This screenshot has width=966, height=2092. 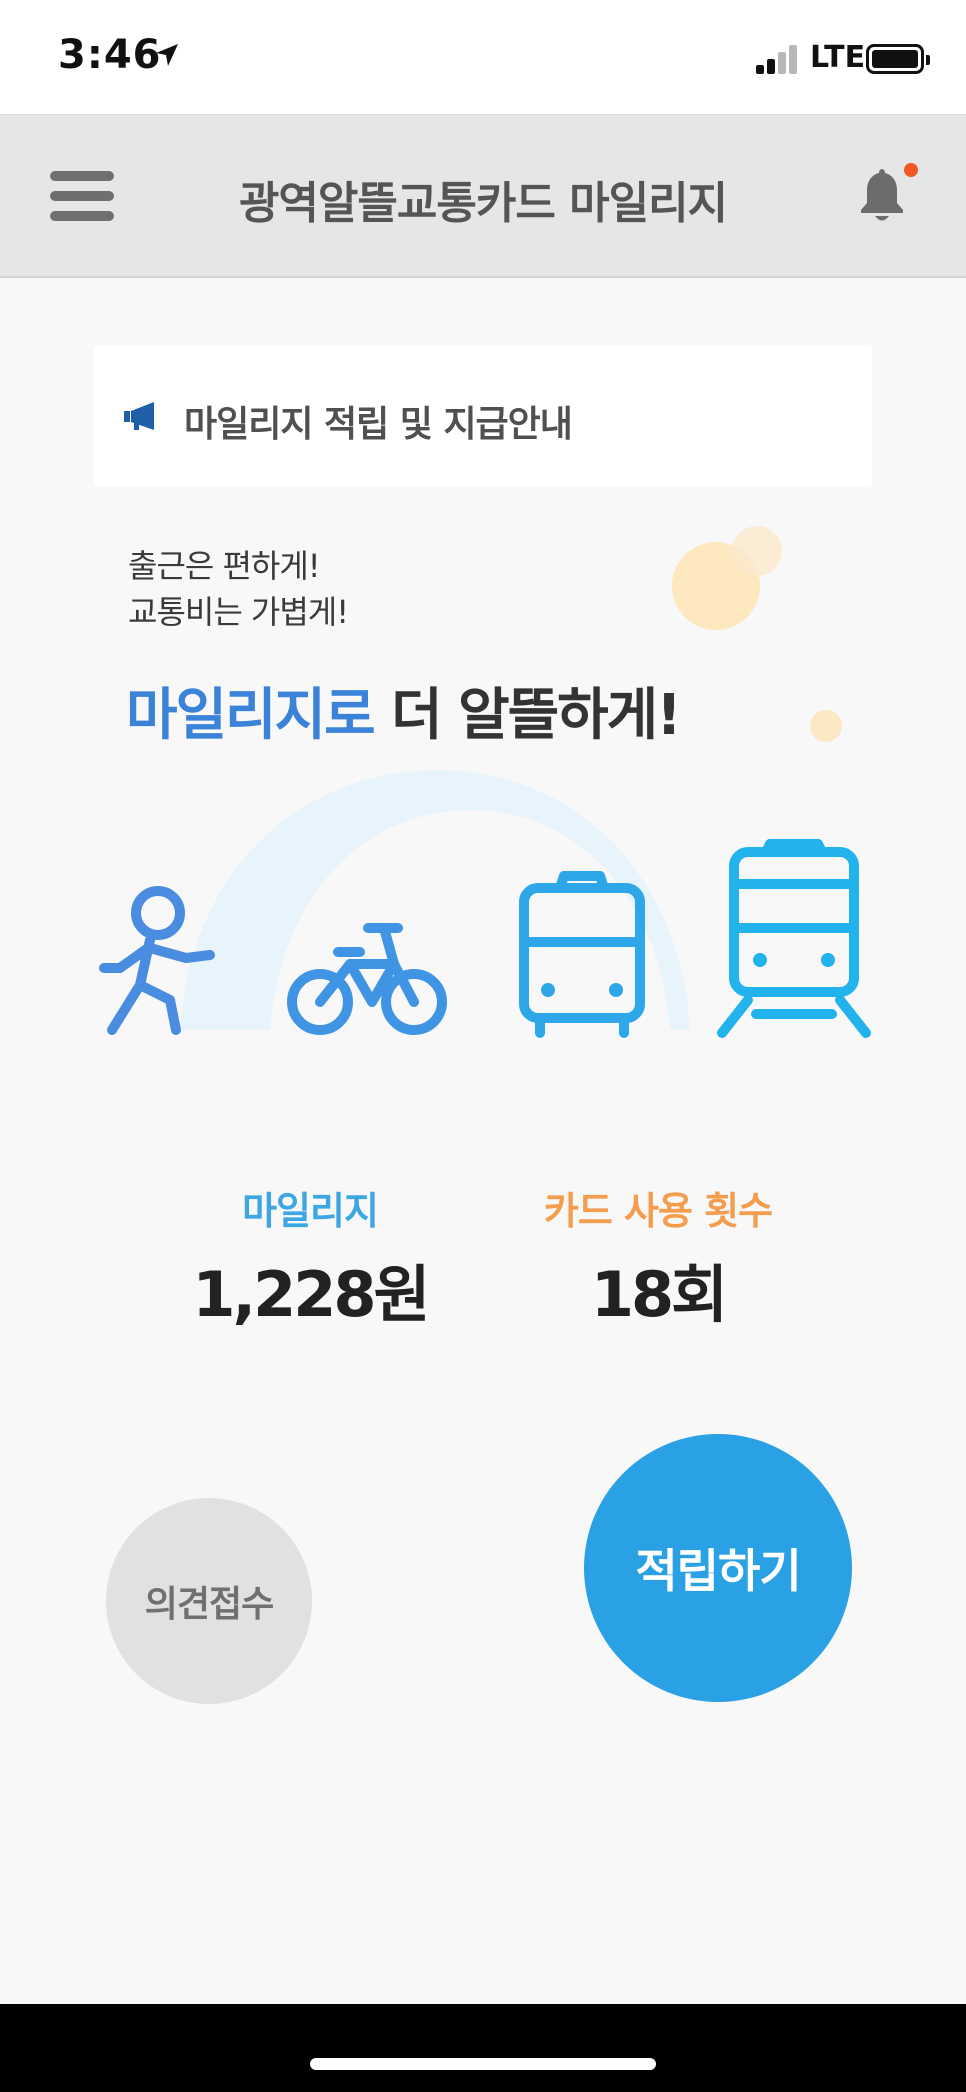 What do you see at coordinates (251, 715) in the screenshot?
I see `promo-headline-highlight: 마일리지로` at bounding box center [251, 715].